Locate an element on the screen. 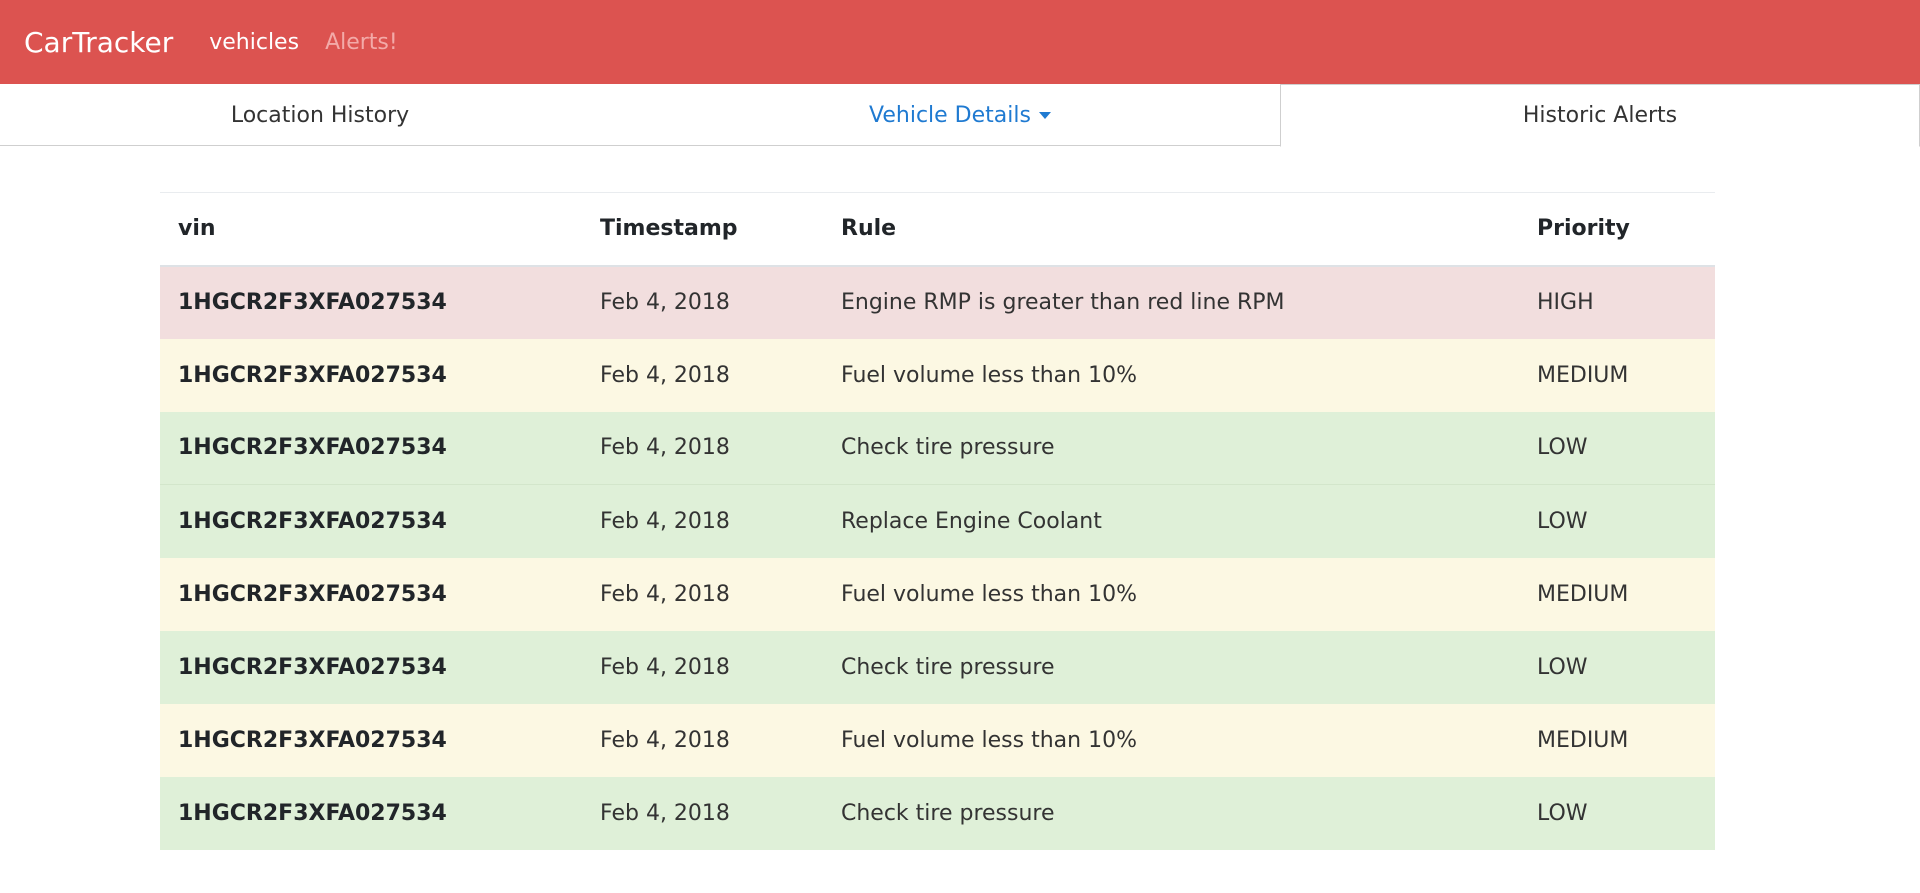  cell-rule: Engine RMP is greater than red line RPM is located at coordinates (1063, 302).